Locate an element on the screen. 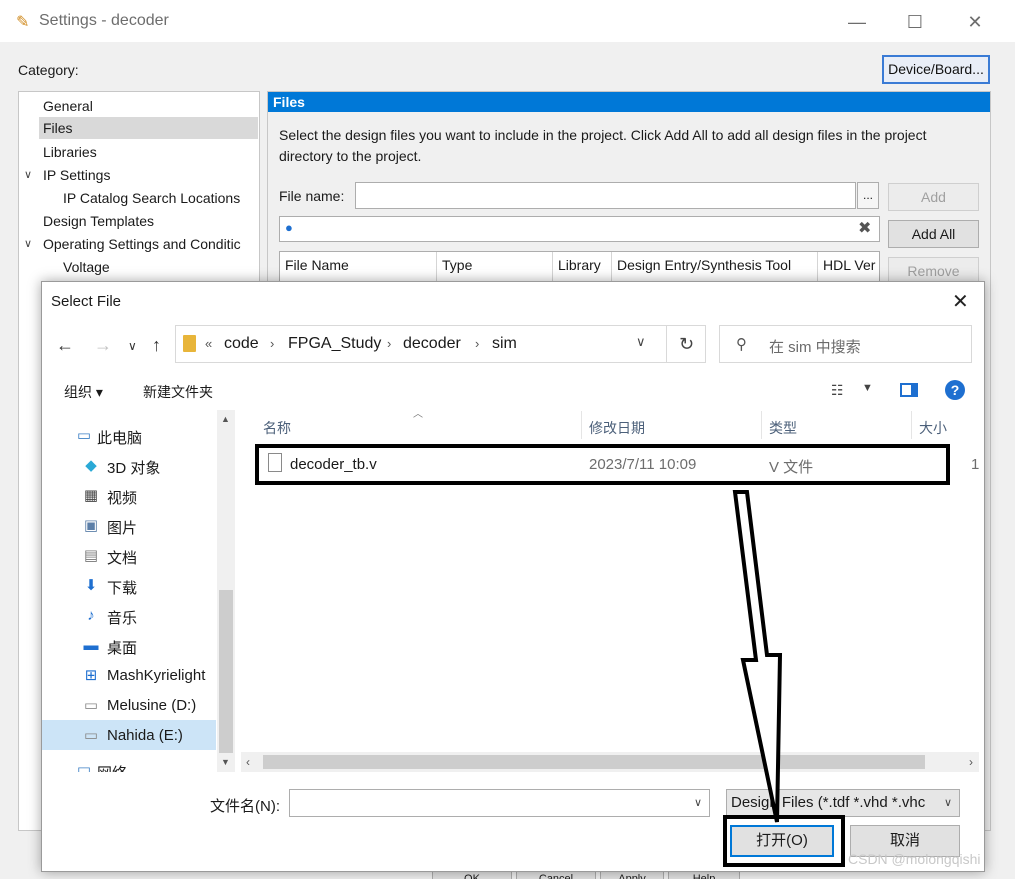 This screenshot has height=879, width=1015. nav-item-desktop: 桌面 is located at coordinates (122, 647).